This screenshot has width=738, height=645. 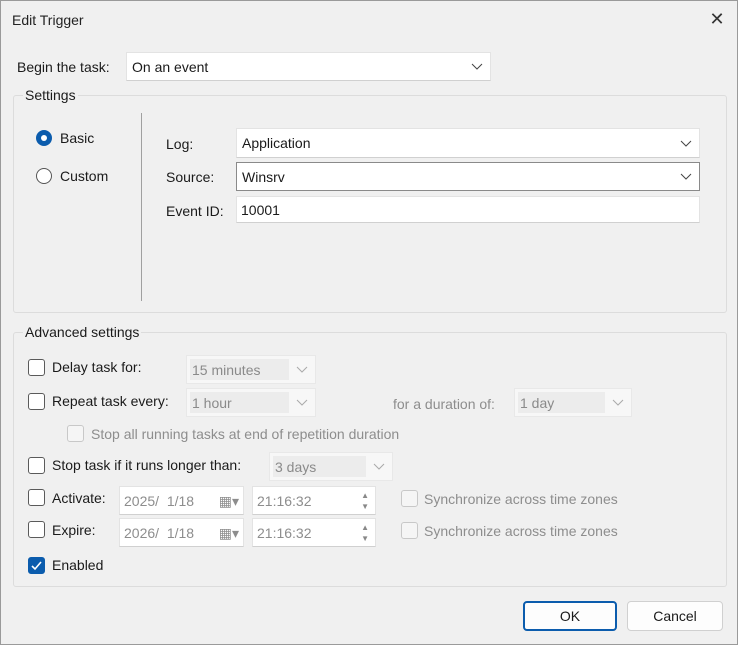 What do you see at coordinates (284, 532) in the screenshot?
I see `expire-time-value: 21:16:32` at bounding box center [284, 532].